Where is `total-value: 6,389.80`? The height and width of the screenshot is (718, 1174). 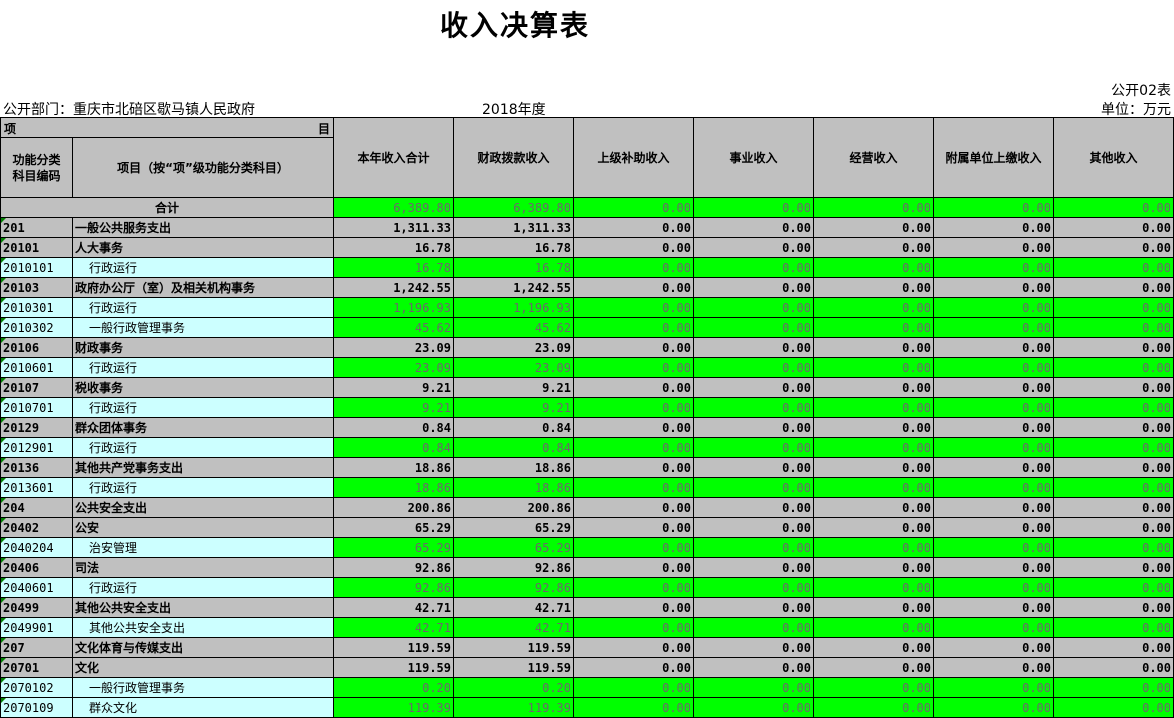 total-value: 6,389.80 is located at coordinates (393, 207).